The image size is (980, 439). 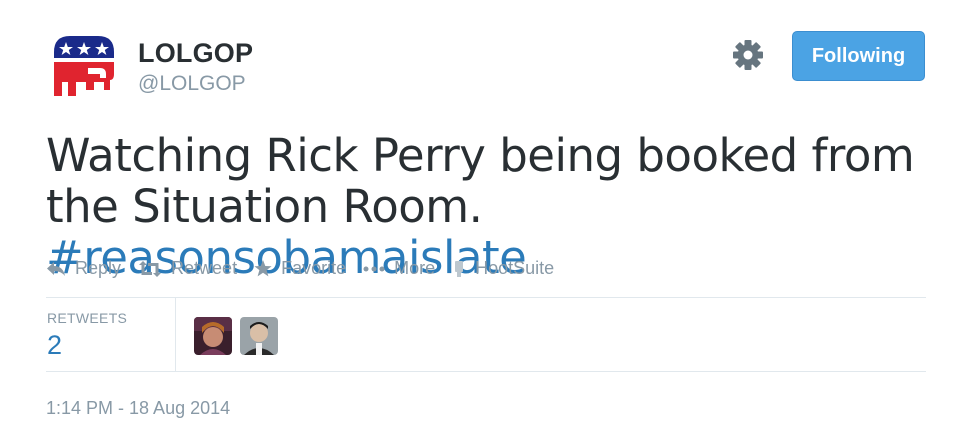 What do you see at coordinates (56, 268) in the screenshot?
I see `reply-icon` at bounding box center [56, 268].